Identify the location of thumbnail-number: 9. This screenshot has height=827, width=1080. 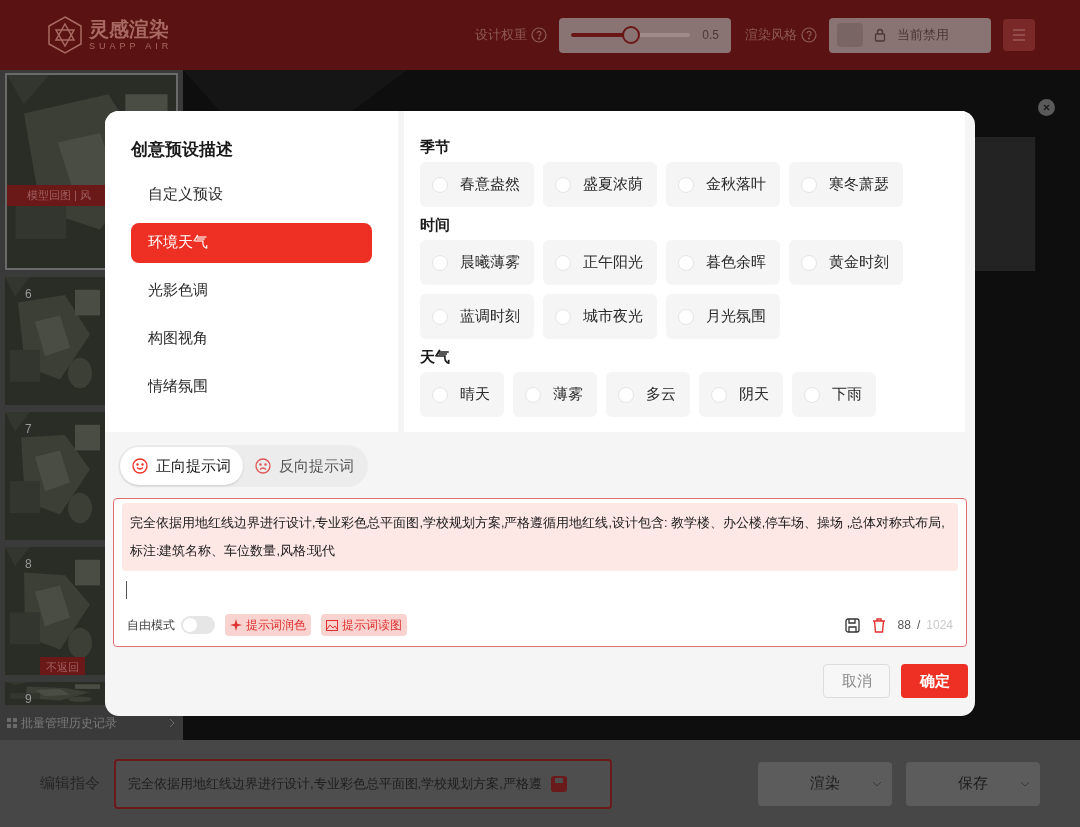
(28, 698).